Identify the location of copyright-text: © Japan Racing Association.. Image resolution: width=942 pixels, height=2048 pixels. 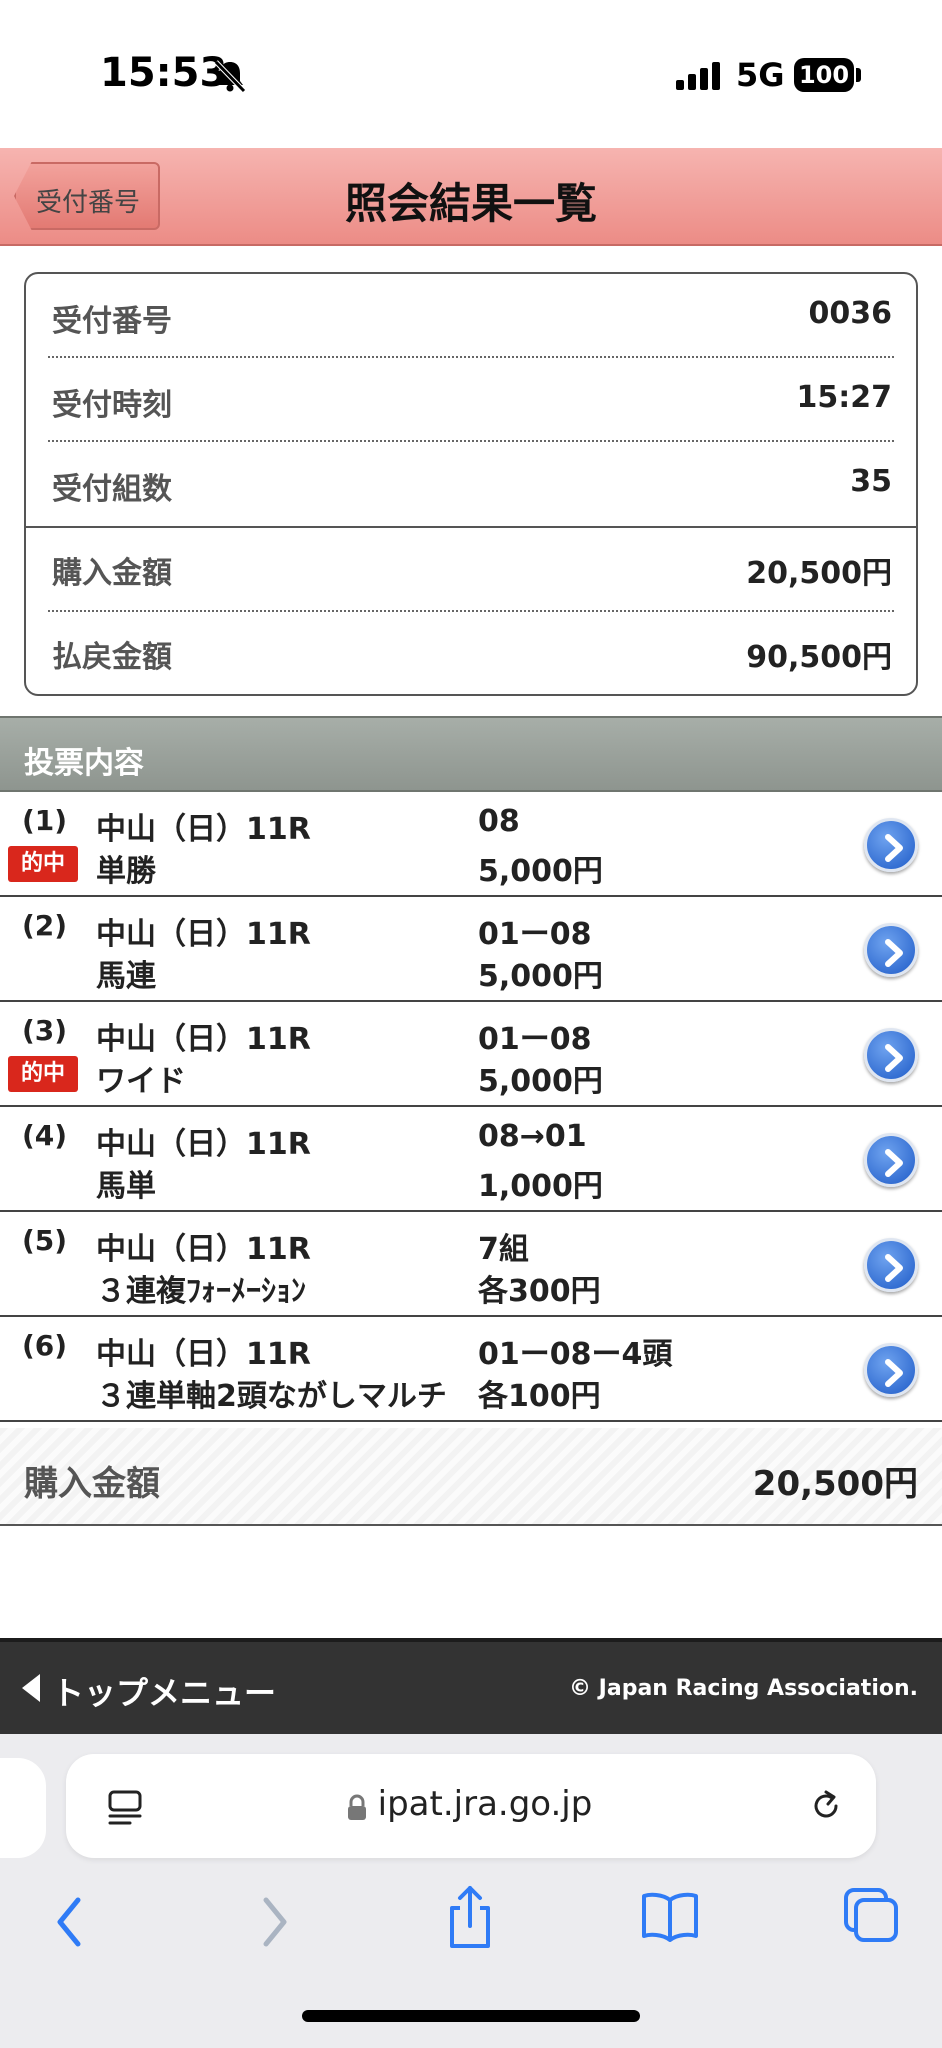
(743, 1688).